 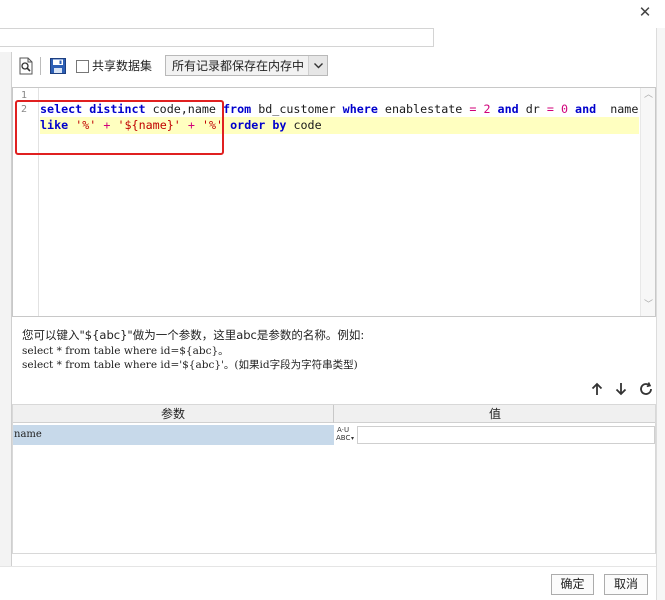 I want to click on red-annotation-box, so click(x=119, y=127).